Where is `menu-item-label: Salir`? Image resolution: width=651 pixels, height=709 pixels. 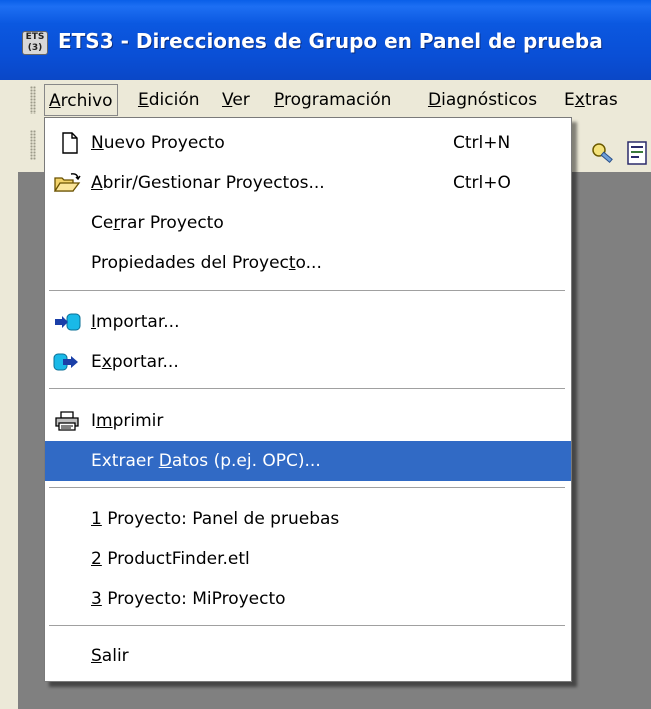 menu-item-label: Salir is located at coordinates (110, 656).